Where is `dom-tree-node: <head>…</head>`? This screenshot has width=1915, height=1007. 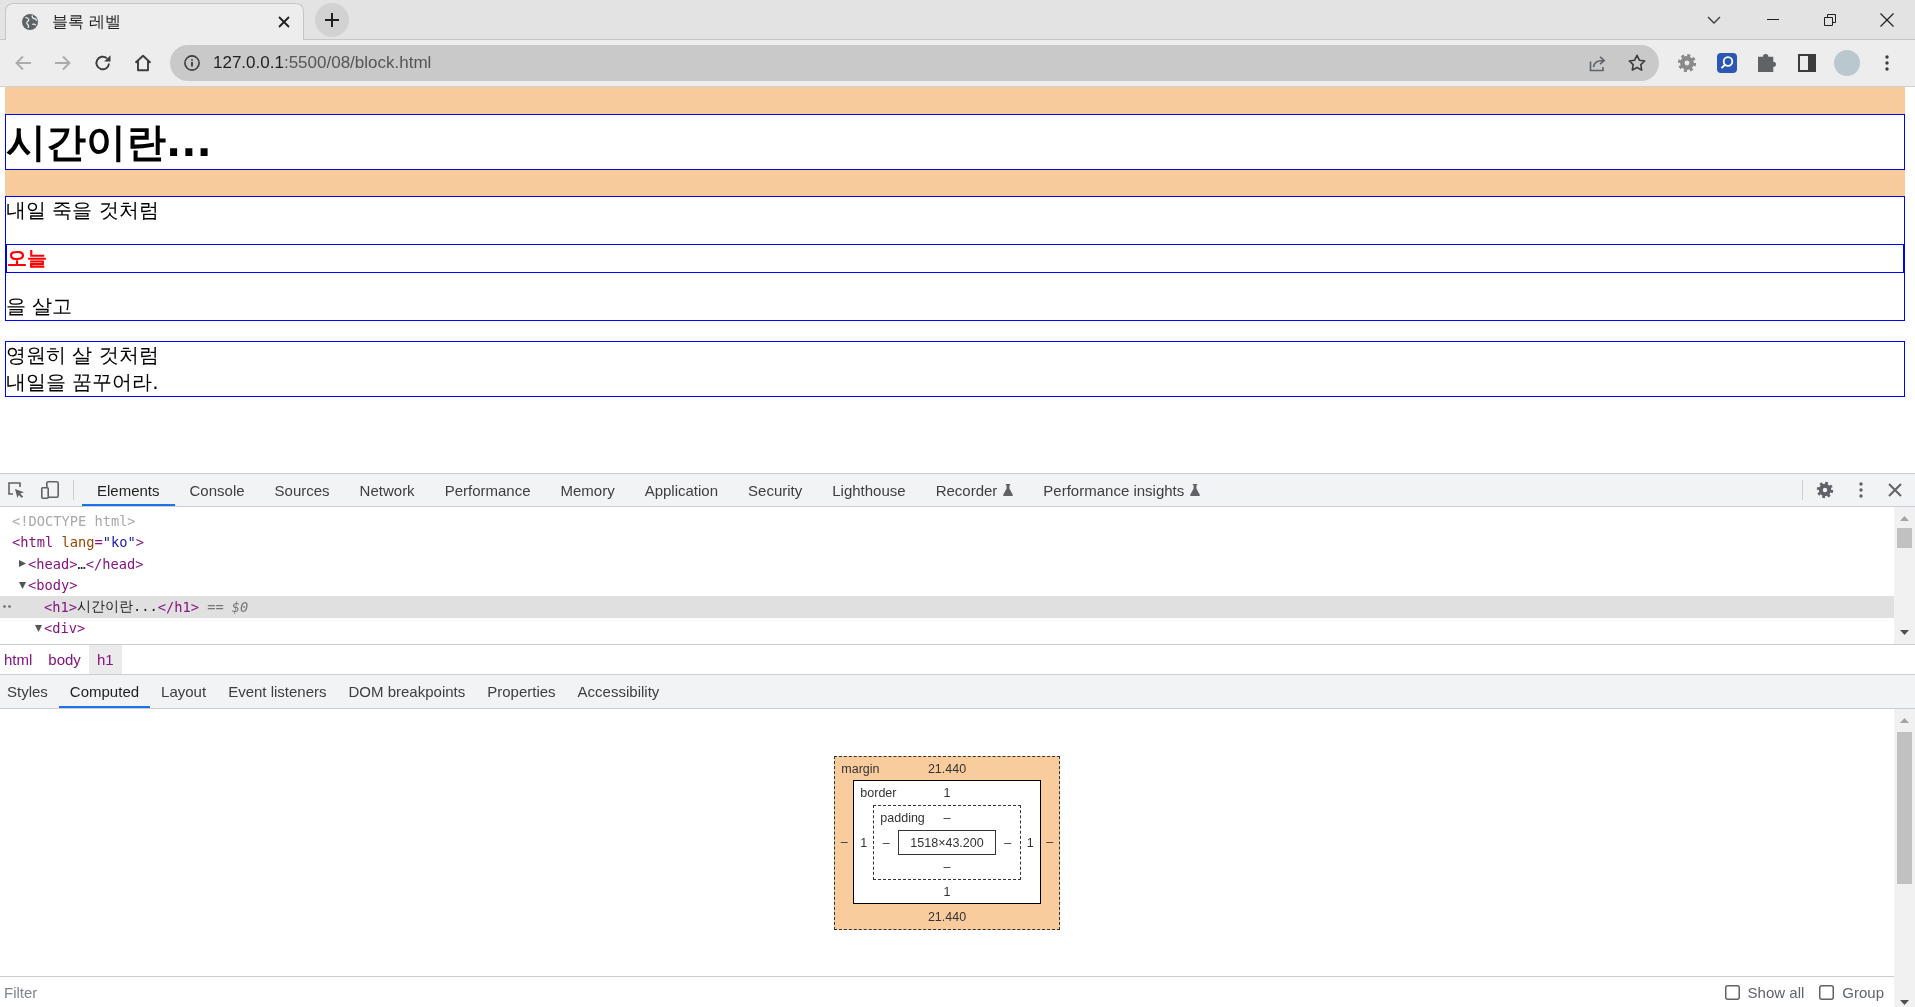 dom-tree-node: <head>…</head> is located at coordinates (81, 564).